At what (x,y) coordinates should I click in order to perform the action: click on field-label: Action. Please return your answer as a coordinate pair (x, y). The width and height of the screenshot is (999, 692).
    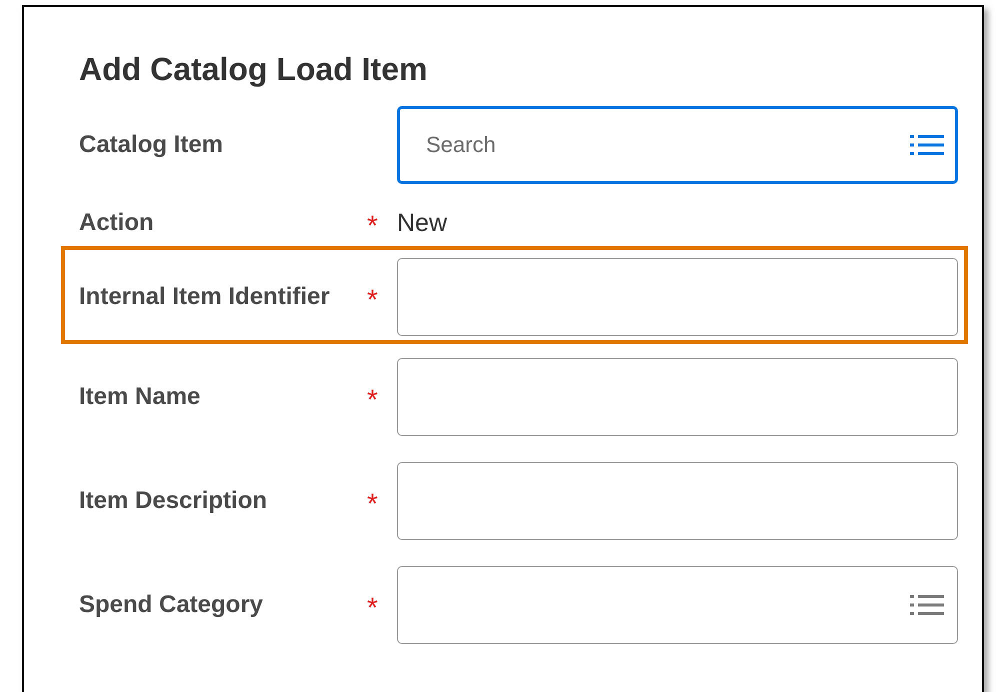
    Looking at the image, I should click on (117, 223).